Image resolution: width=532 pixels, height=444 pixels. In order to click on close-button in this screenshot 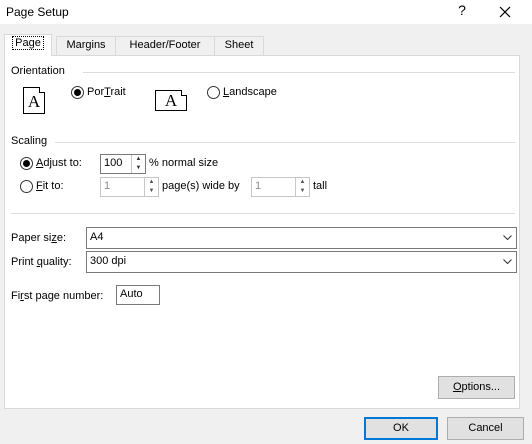, I will do `click(505, 12)`.